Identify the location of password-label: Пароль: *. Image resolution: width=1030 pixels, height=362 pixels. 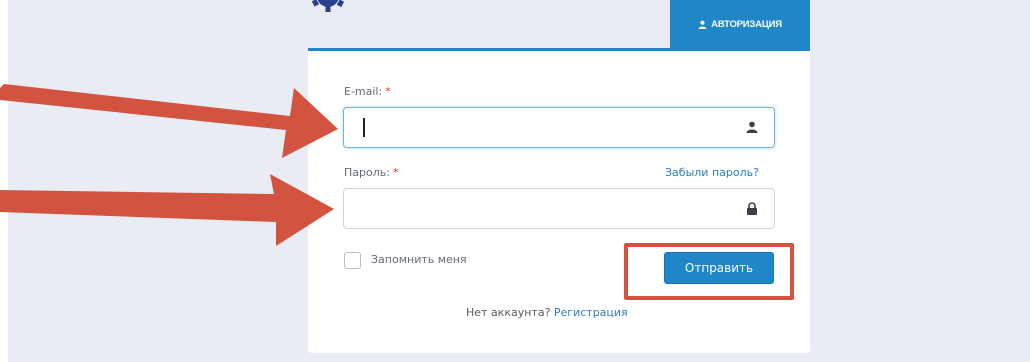
(371, 172).